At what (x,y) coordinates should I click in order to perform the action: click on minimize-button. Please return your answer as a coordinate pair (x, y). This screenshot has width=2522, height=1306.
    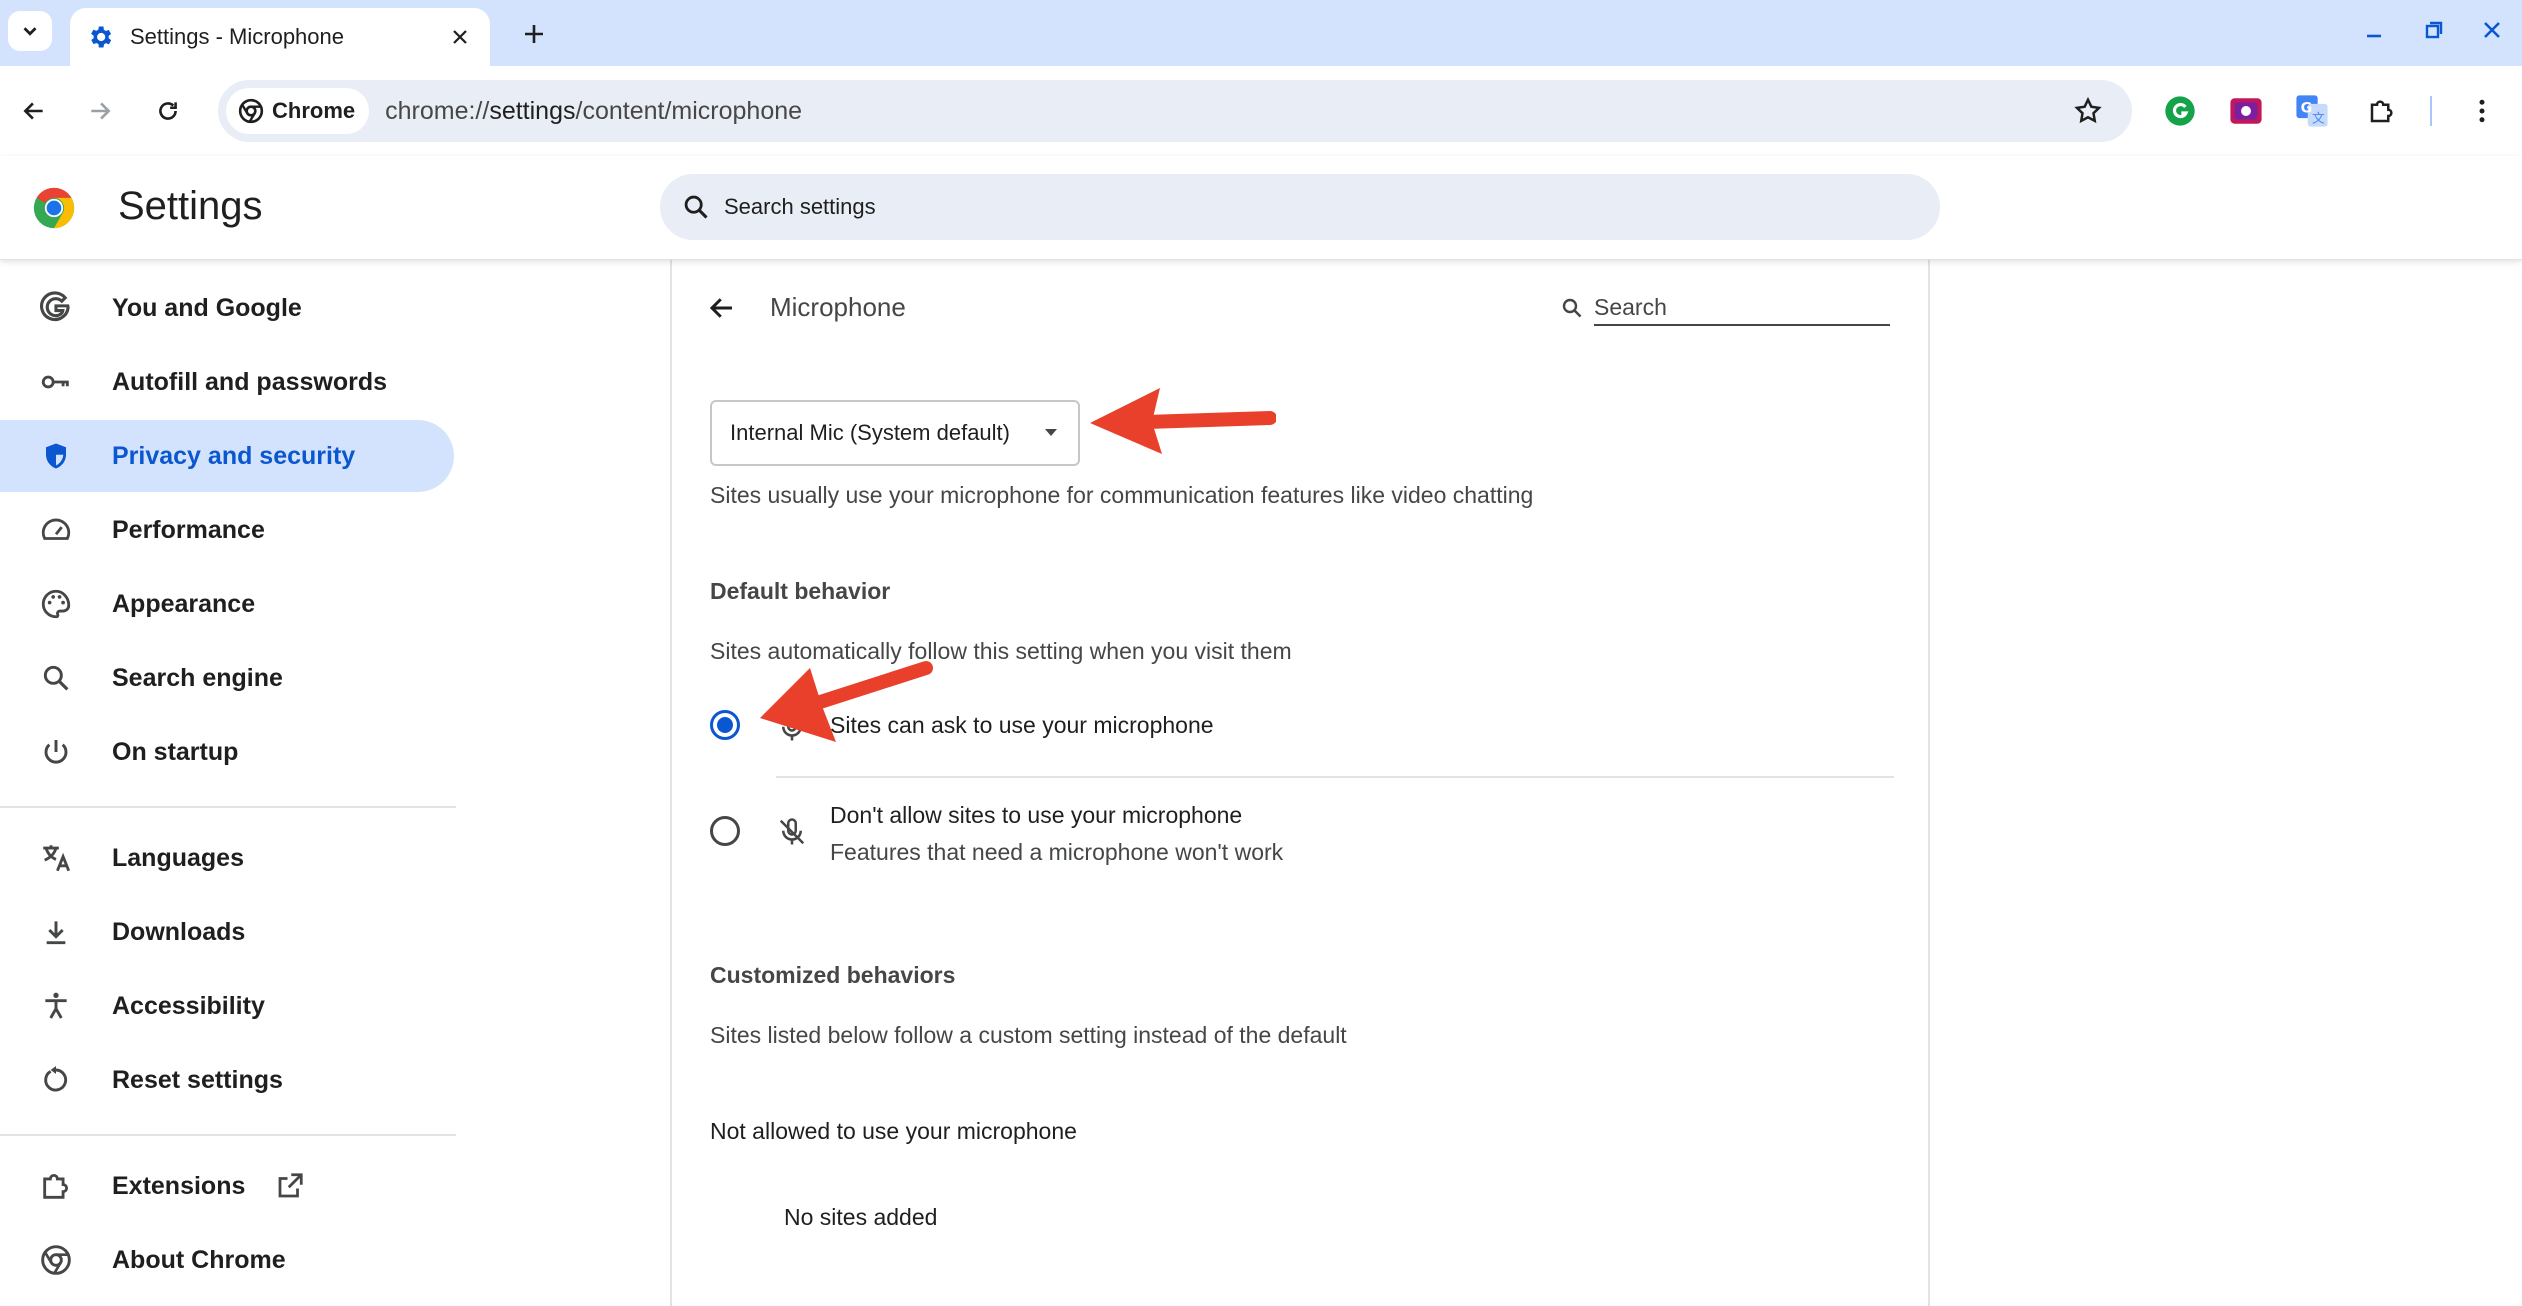
    Looking at the image, I should click on (2374, 30).